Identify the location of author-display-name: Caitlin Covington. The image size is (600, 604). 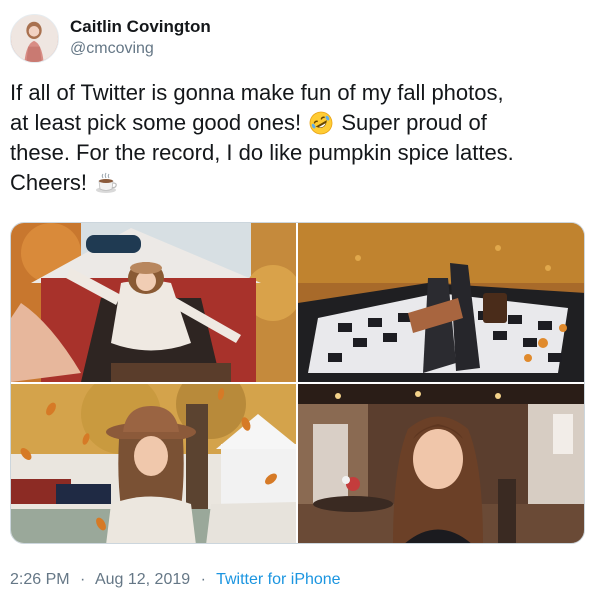
(140, 27).